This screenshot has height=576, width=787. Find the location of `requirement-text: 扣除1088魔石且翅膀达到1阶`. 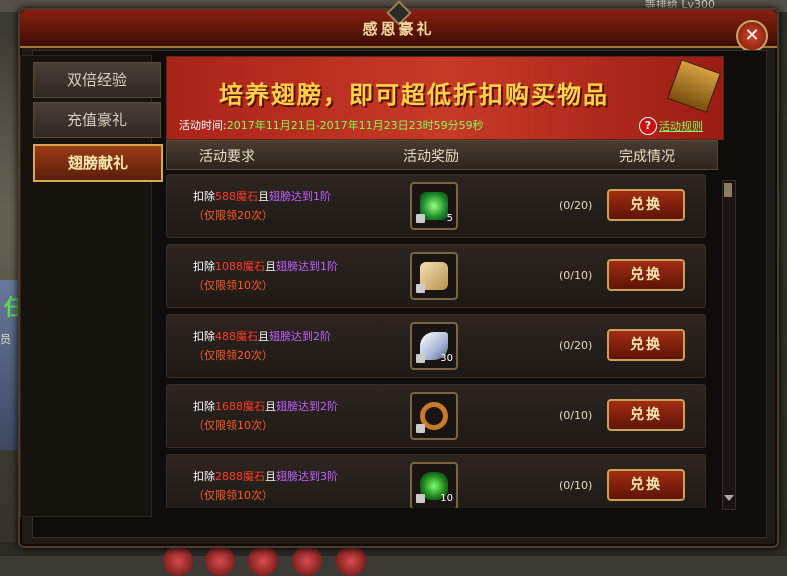

requirement-text: 扣除1088魔石且翅膀达到1阶 is located at coordinates (265, 266).